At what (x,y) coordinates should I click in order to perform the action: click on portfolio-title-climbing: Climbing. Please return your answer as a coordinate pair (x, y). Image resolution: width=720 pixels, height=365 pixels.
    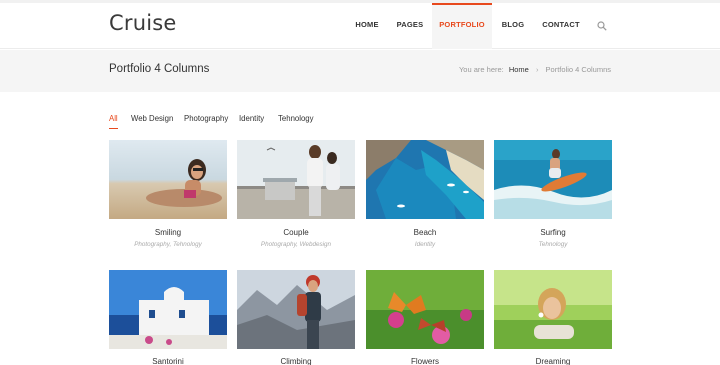
    Looking at the image, I should click on (296, 361).